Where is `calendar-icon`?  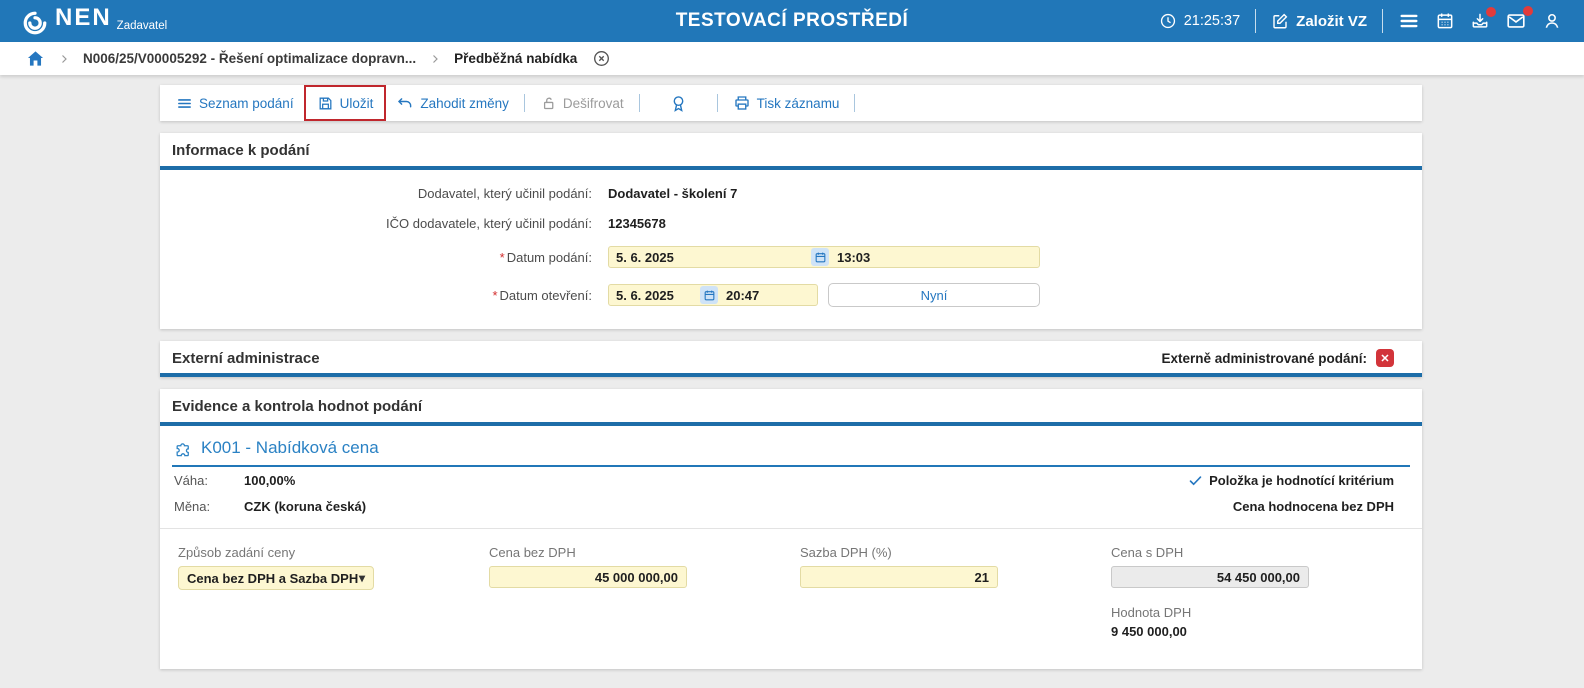 calendar-icon is located at coordinates (1445, 21).